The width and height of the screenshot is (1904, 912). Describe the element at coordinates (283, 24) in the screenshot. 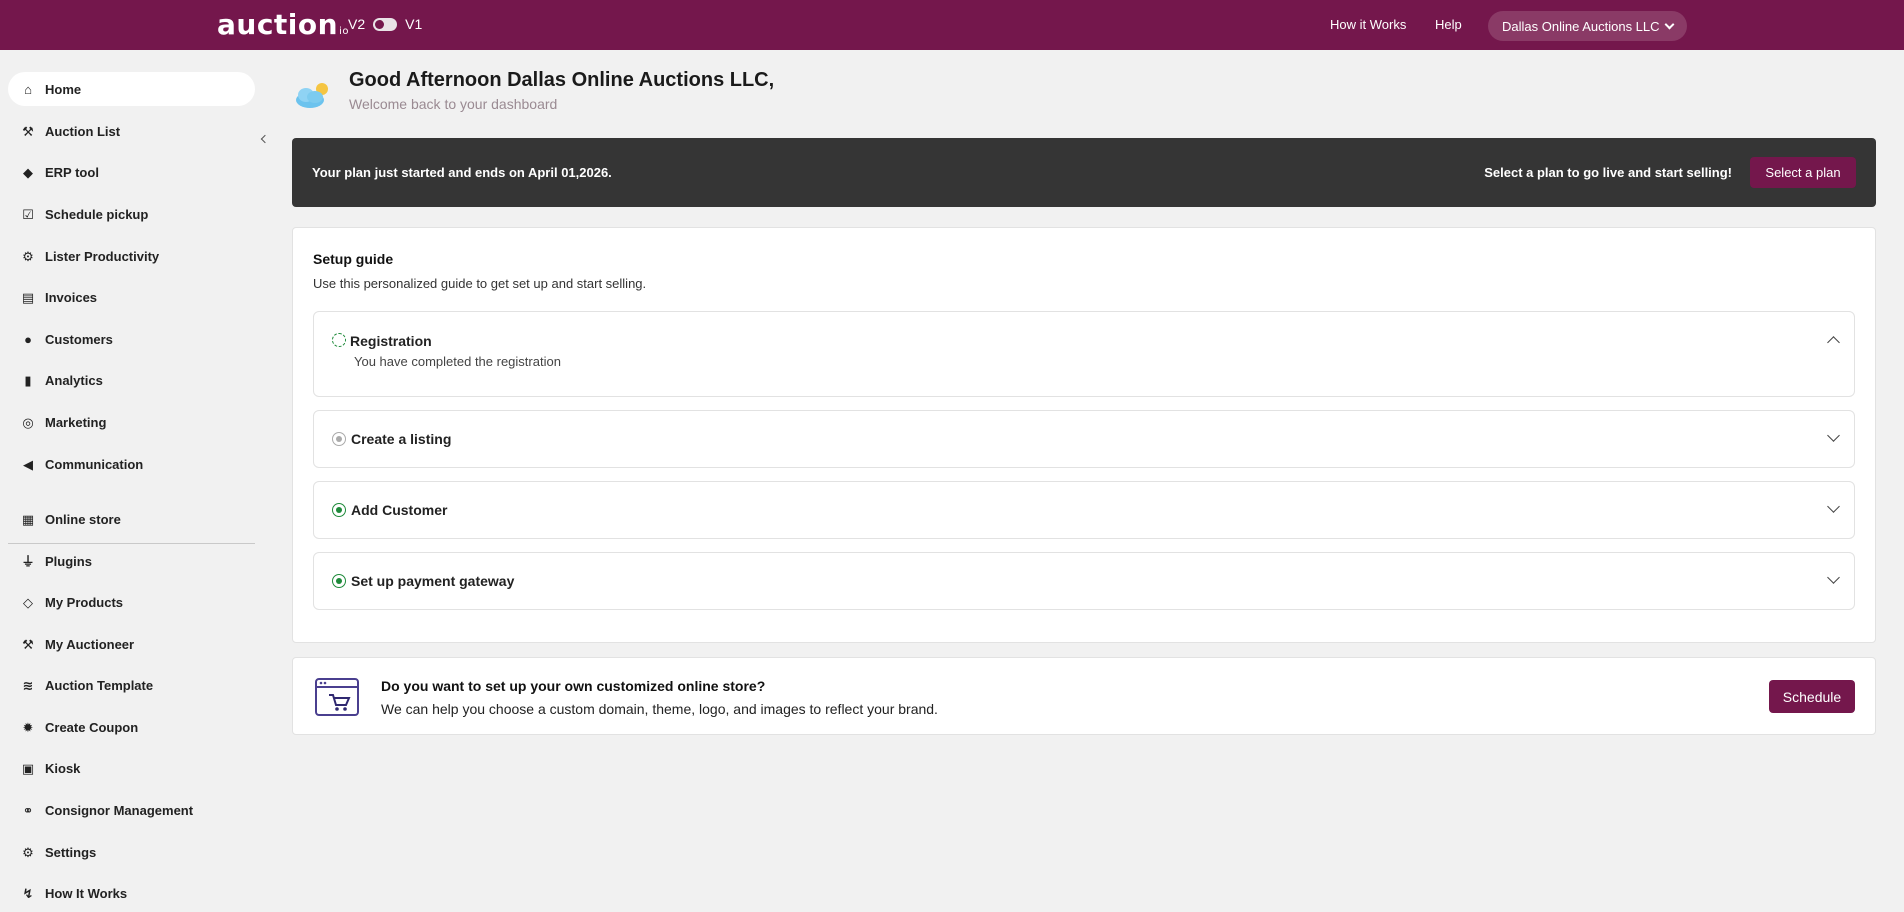

I see `app-logo: auctionio` at that location.